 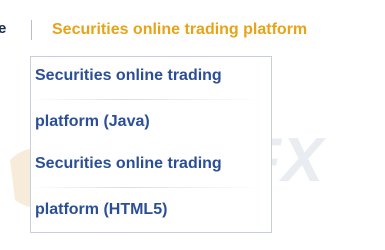 What do you see at coordinates (31, 30) in the screenshot?
I see `nav-divider` at bounding box center [31, 30].